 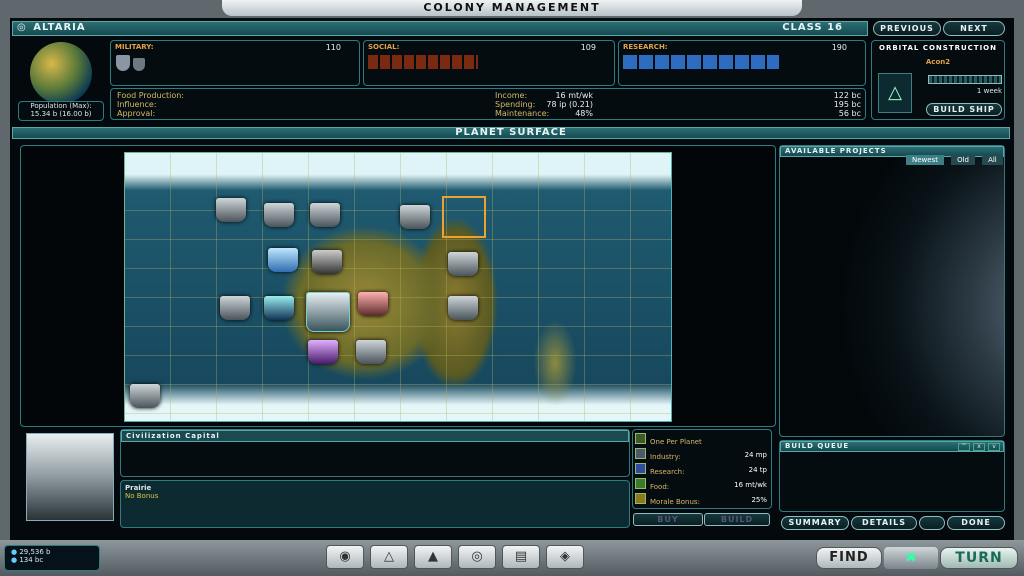 I want to click on temple-building, so click(x=323, y=352).